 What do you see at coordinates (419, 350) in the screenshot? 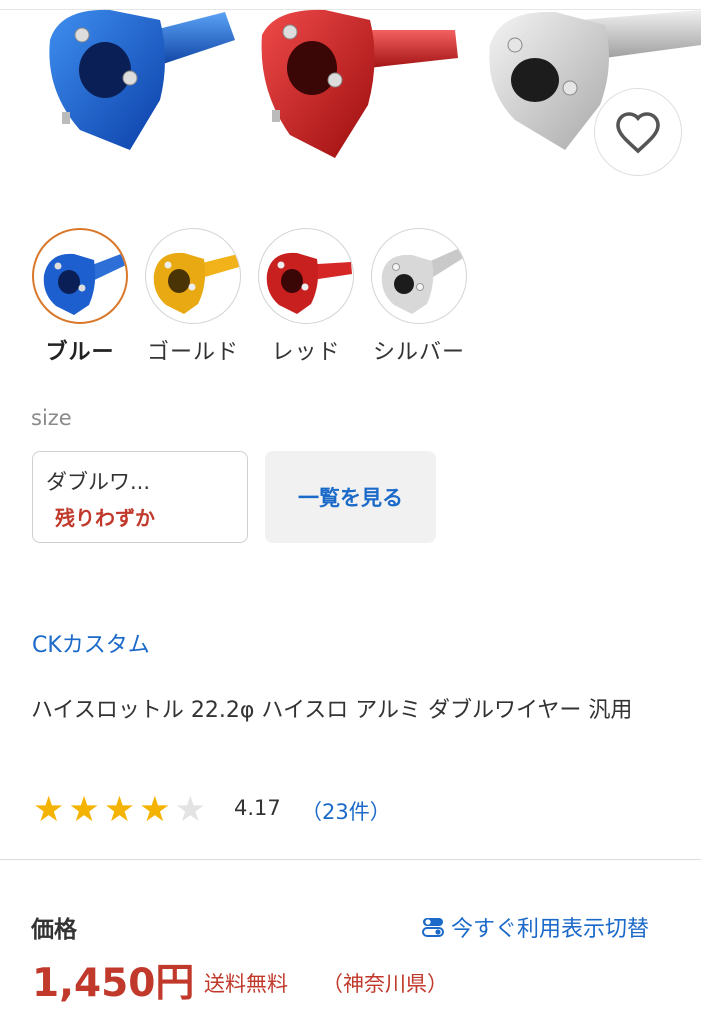
I see `swatch-label-silver: シルバー` at bounding box center [419, 350].